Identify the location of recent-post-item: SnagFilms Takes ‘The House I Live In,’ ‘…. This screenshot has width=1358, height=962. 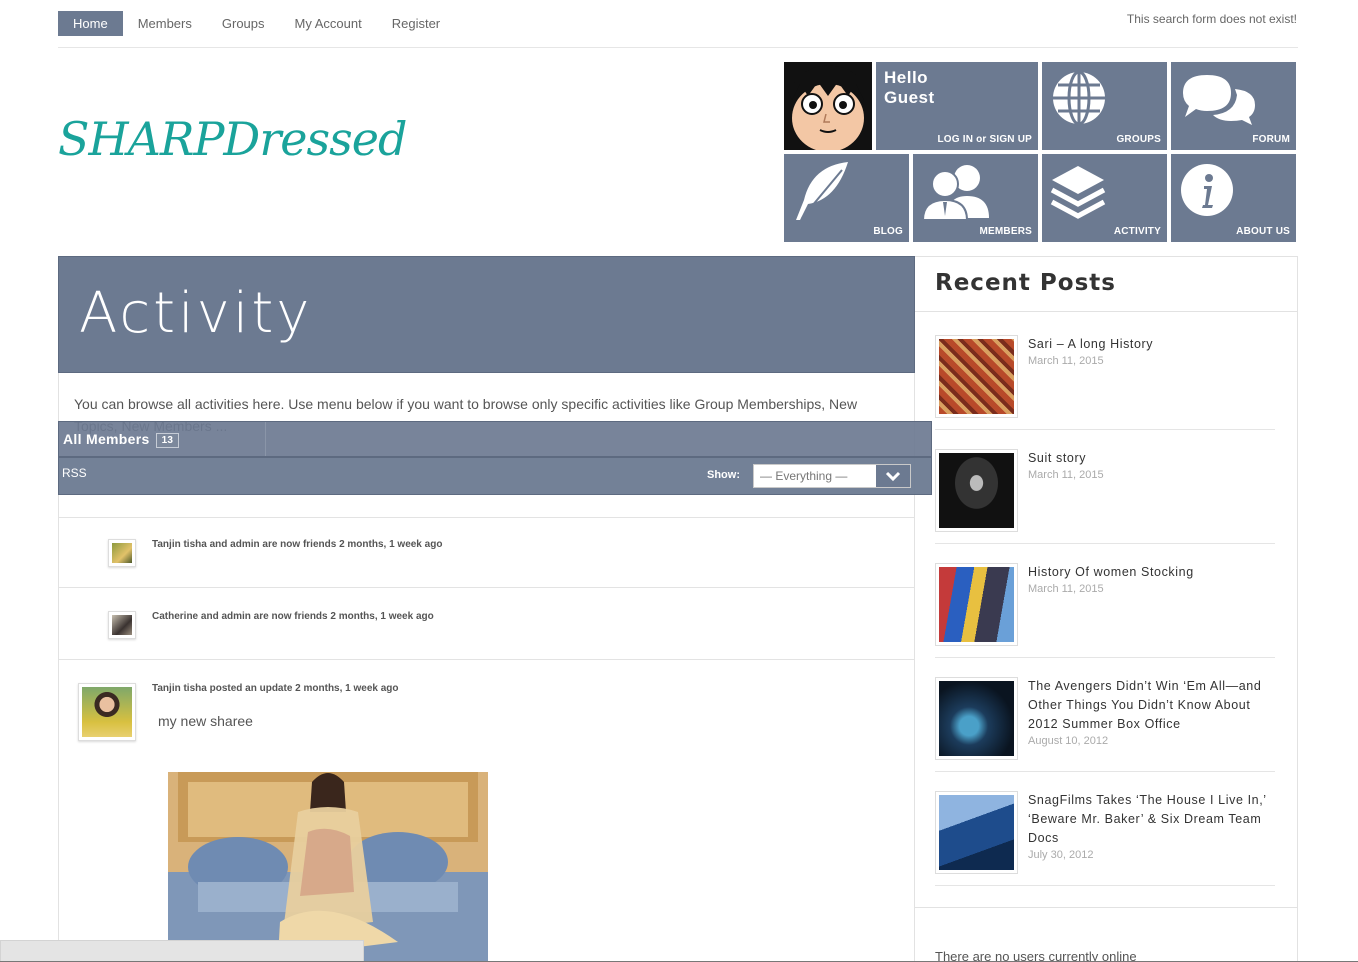
(1105, 833).